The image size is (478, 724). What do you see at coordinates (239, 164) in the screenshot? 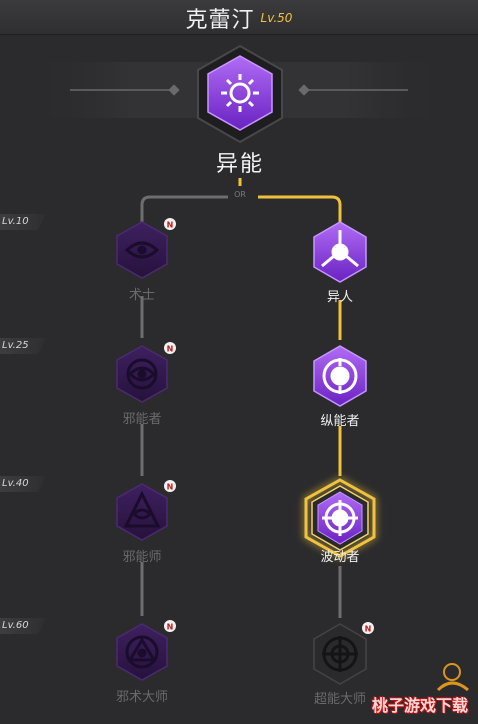
I see `root-skill-label: 异能` at bounding box center [239, 164].